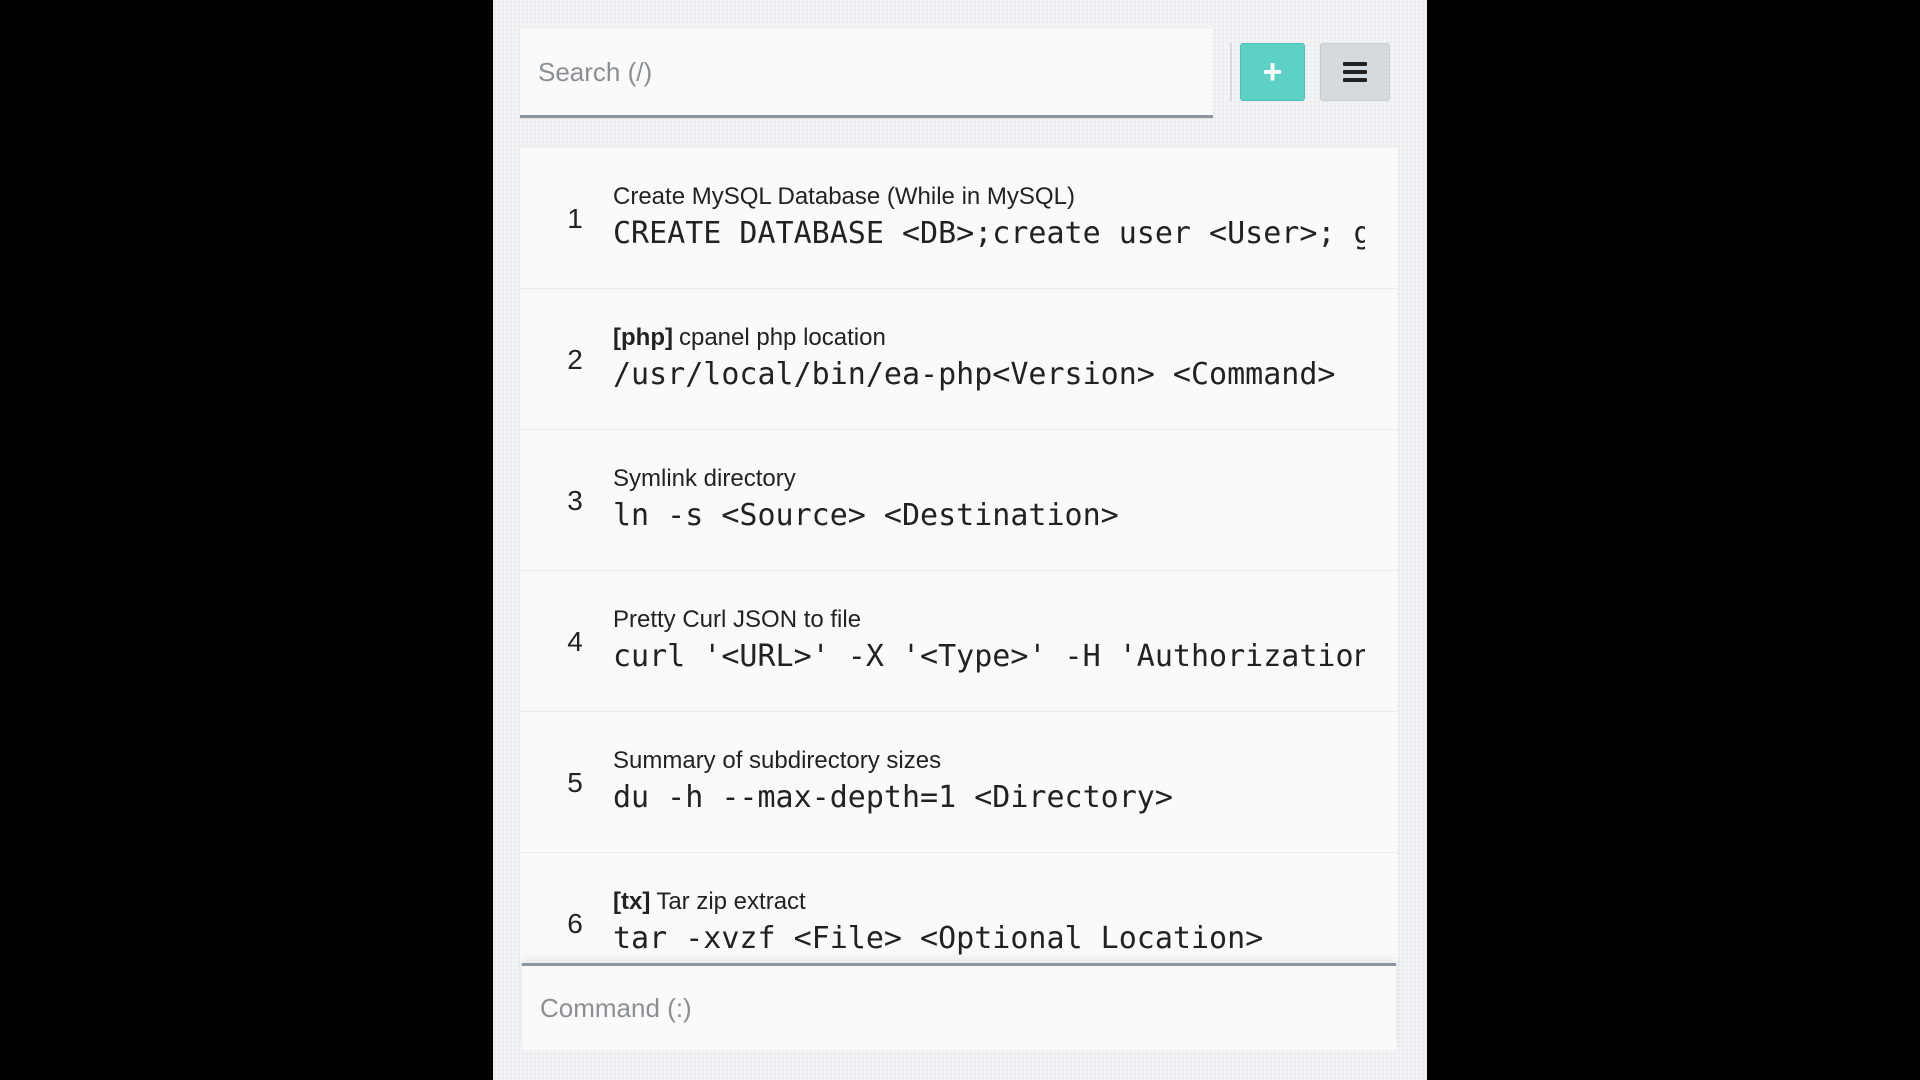 The width and height of the screenshot is (1920, 1080). What do you see at coordinates (974, 374) in the screenshot?
I see `item-command: /usr/local/bin/ea-php<Version> <Command>` at bounding box center [974, 374].